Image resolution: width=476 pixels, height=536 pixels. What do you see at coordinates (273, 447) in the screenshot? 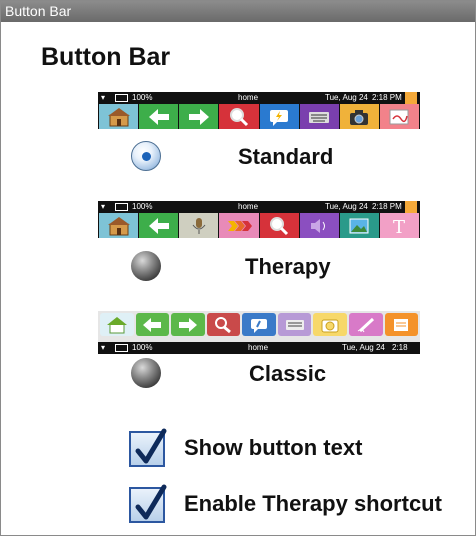
I see `show-button-text-label: Show button text` at bounding box center [273, 447].